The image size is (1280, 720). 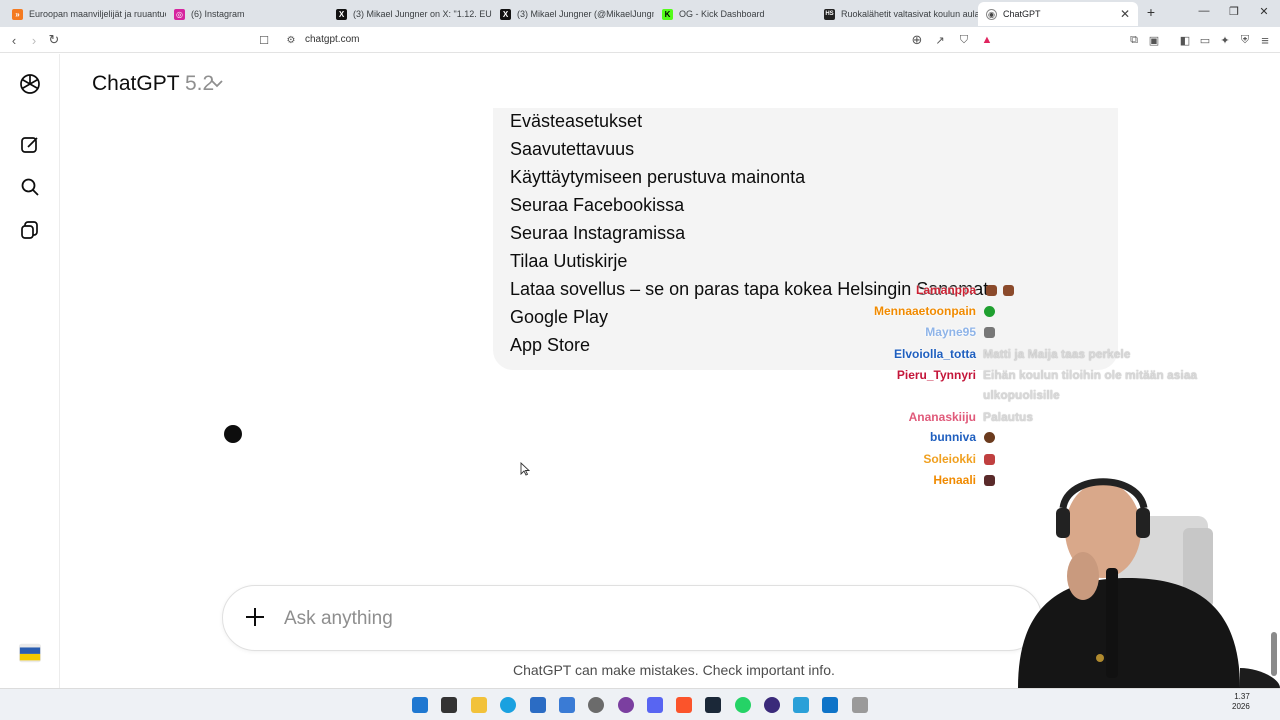 I want to click on tab-favicon-icon: », so click(x=17, y=14).